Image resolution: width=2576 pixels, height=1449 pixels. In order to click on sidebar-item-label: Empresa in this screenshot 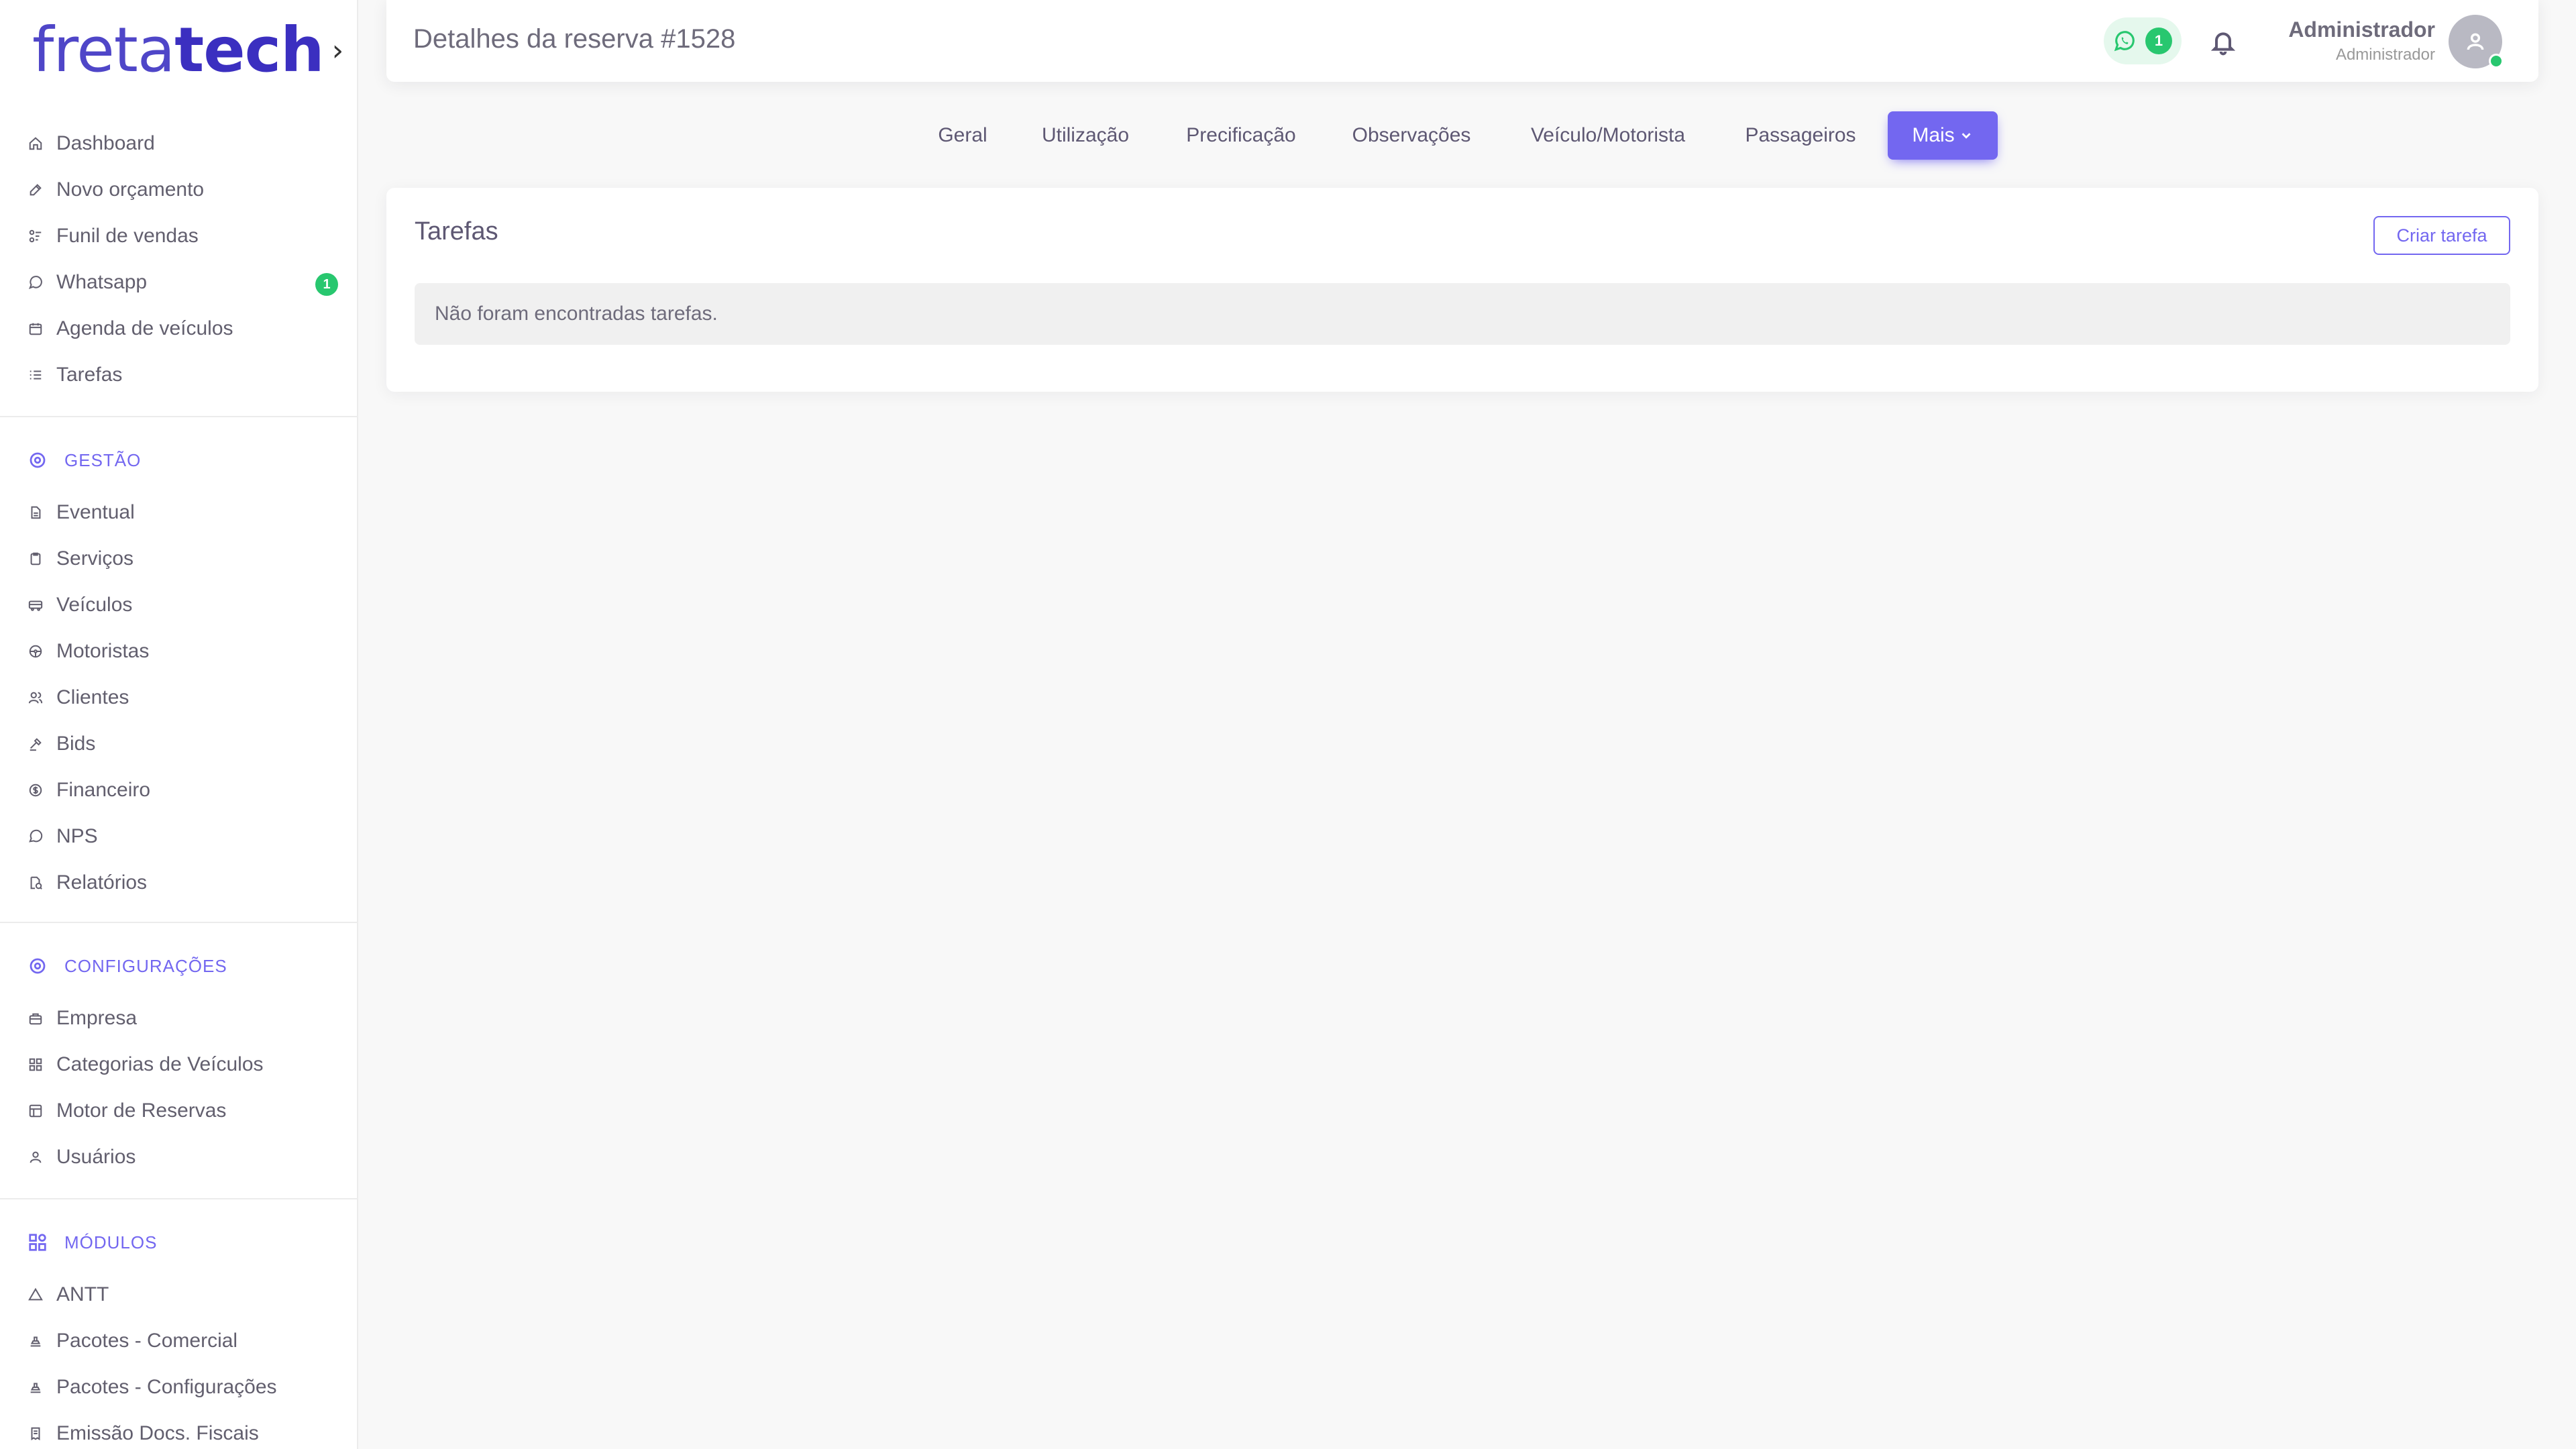, I will do `click(97, 1017)`.